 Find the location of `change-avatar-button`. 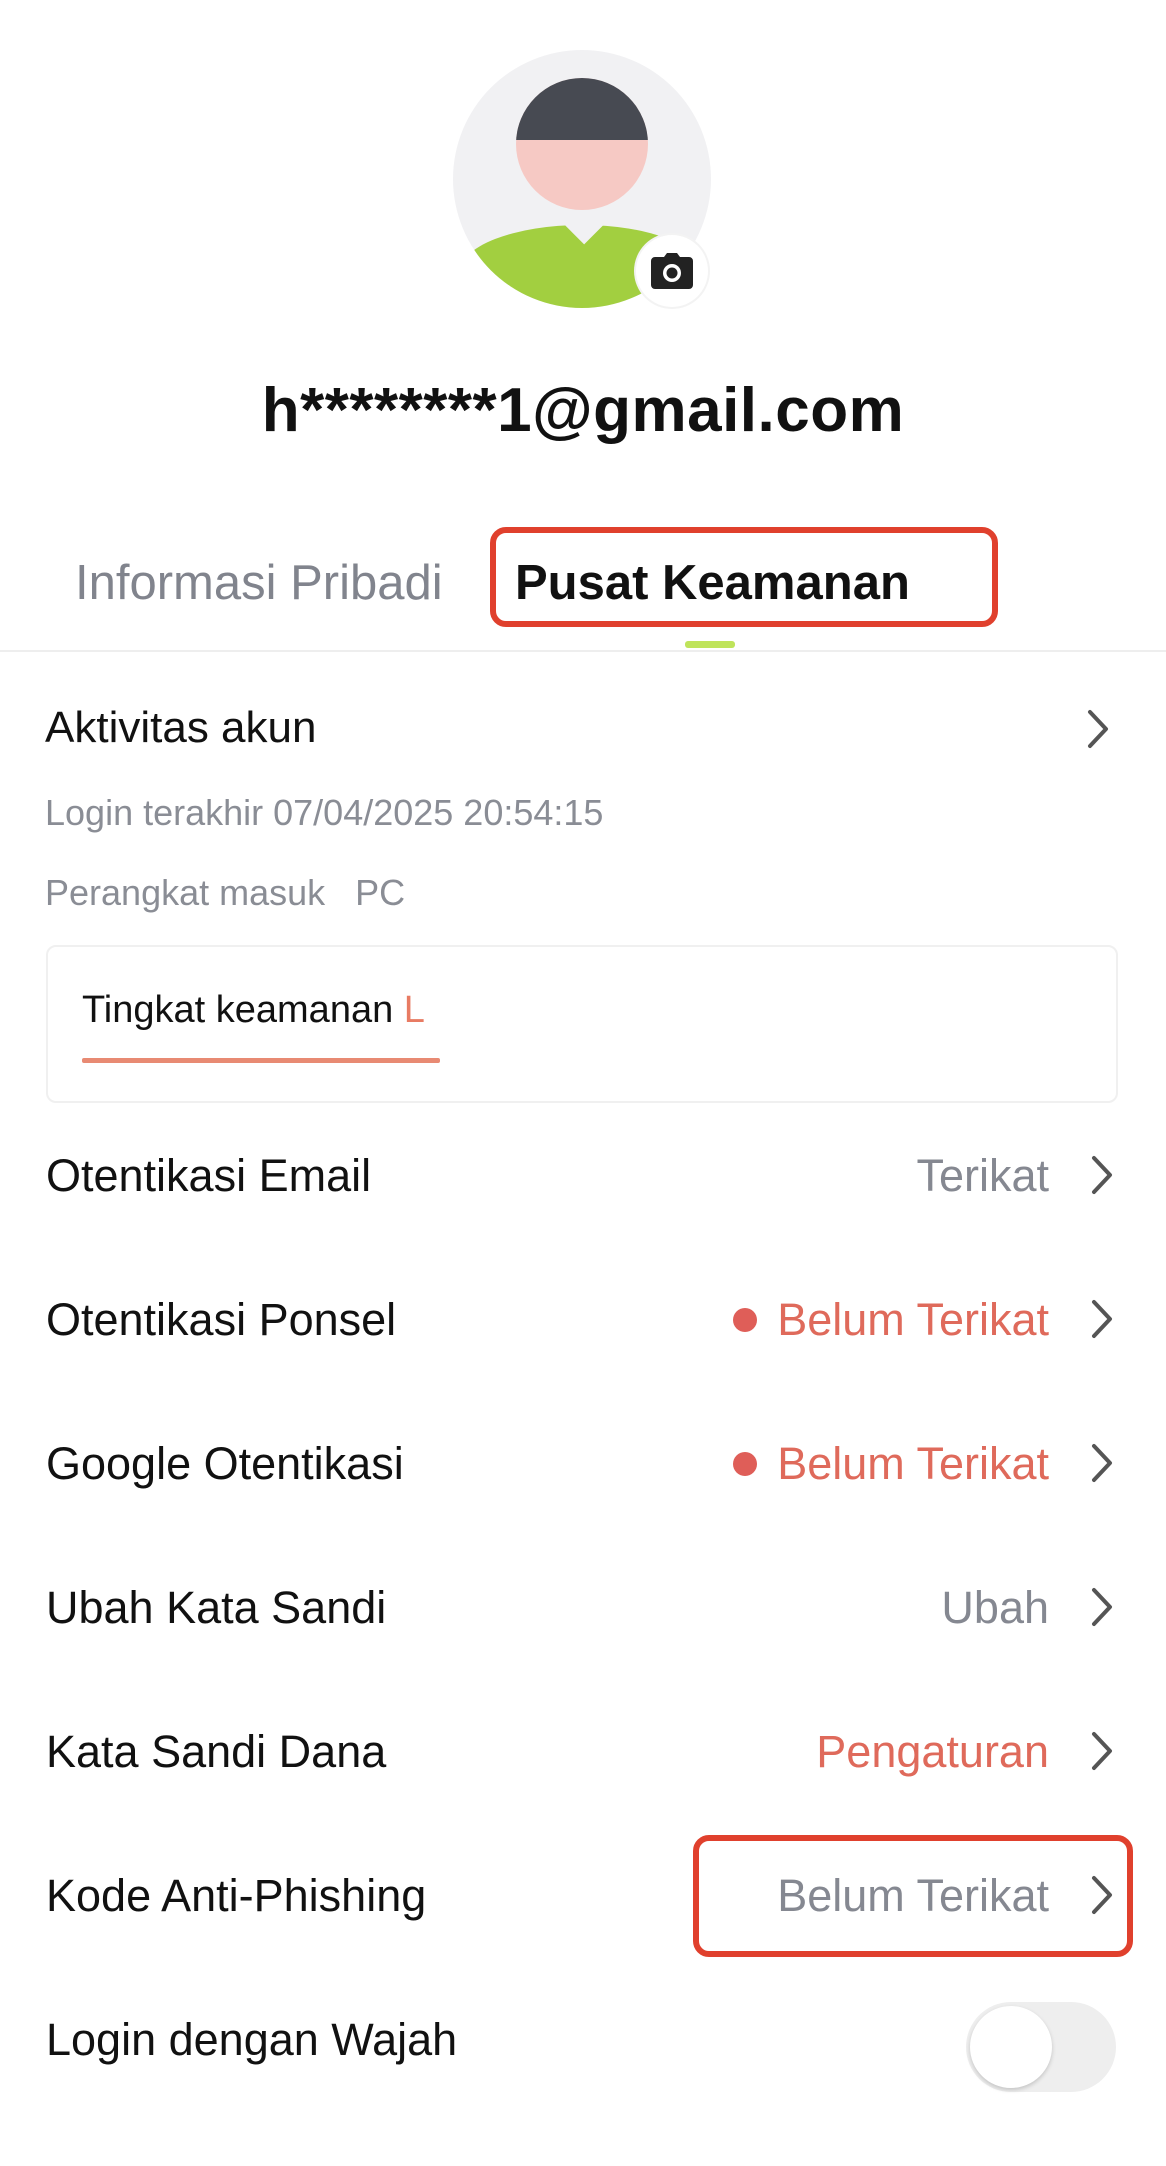

change-avatar-button is located at coordinates (672, 271).